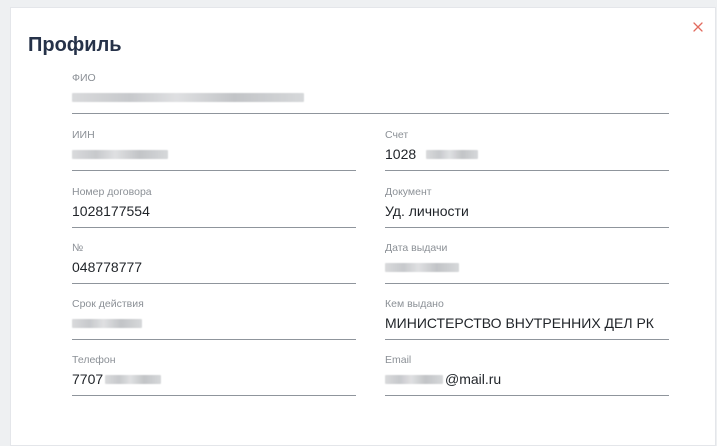 The width and height of the screenshot is (717, 446). I want to click on phone-value: 7707, so click(117, 379).